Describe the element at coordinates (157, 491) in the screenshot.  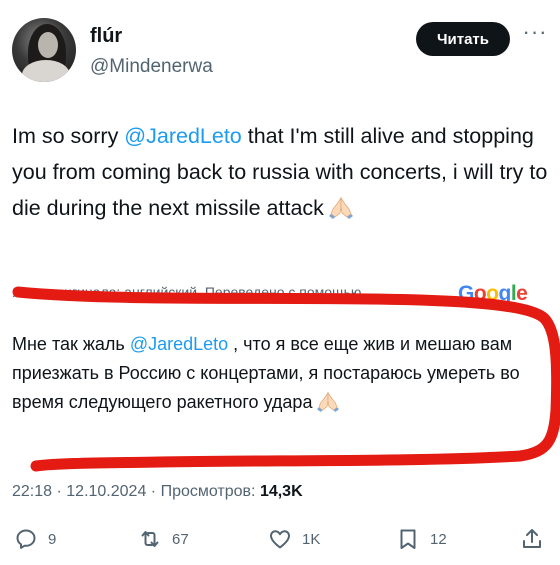
I see `tweet-meta: 22:18 · 12.10.2024 · Просмотров: 14,3K` at that location.